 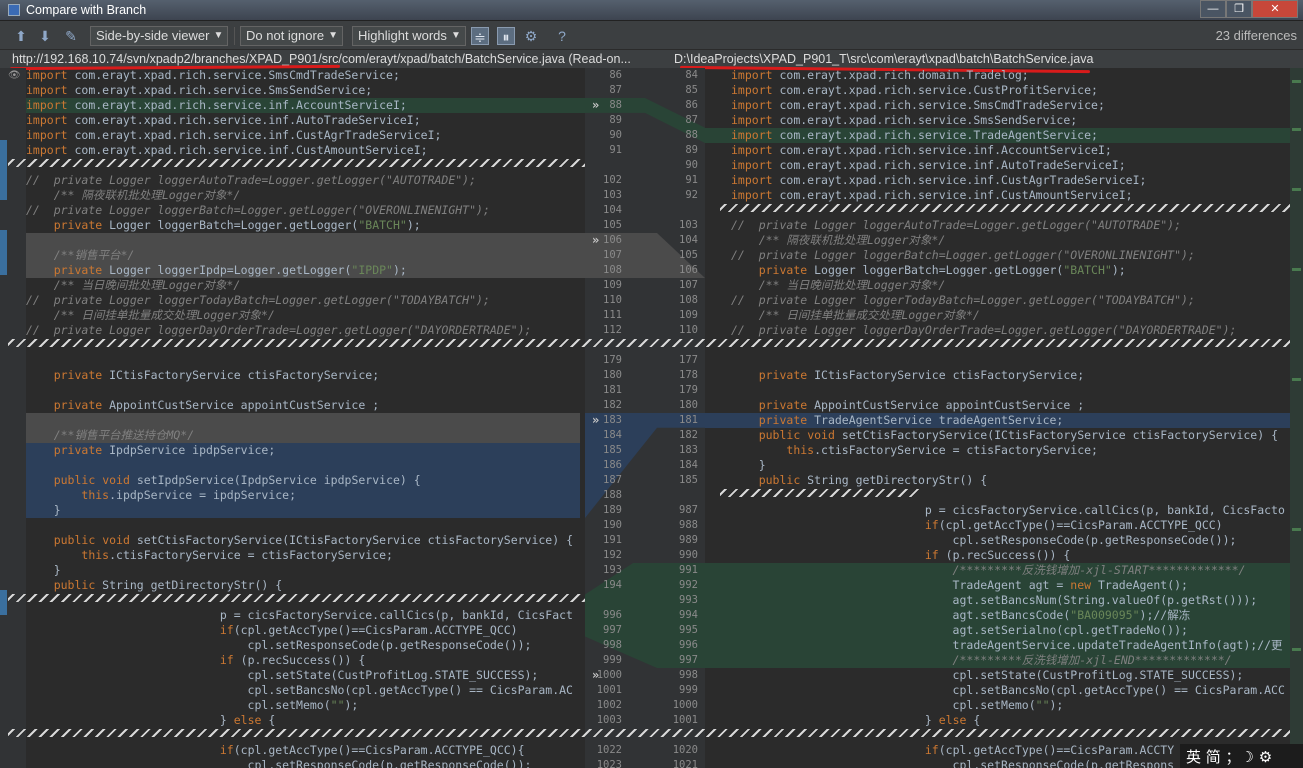 I want to click on right-code-line: /** 隔夜联机批处理Logger对象*/, so click(x=1010, y=240).